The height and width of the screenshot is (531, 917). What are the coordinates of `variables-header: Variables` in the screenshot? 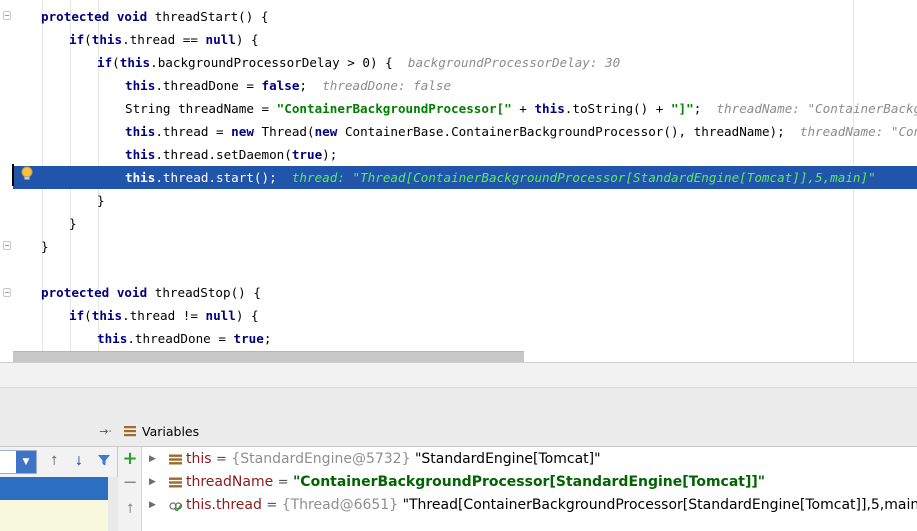 It's located at (517, 431).